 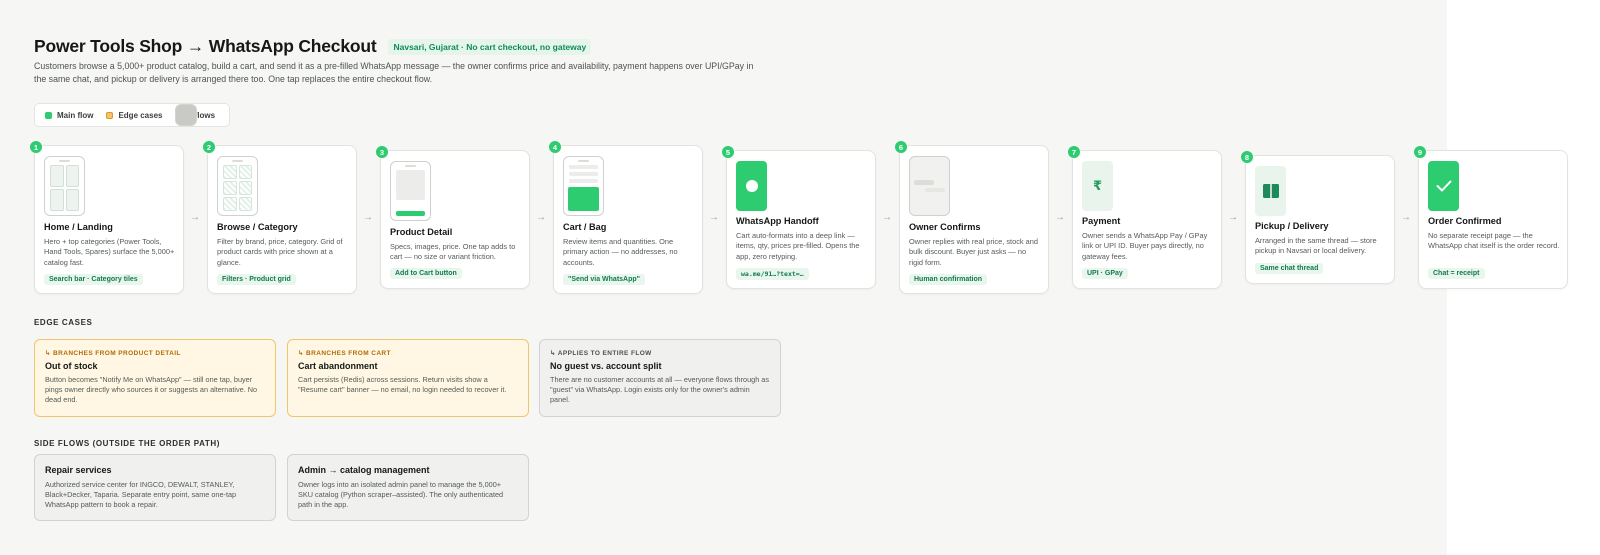 I want to click on step-title: Owner Confirms, so click(x=945, y=227).